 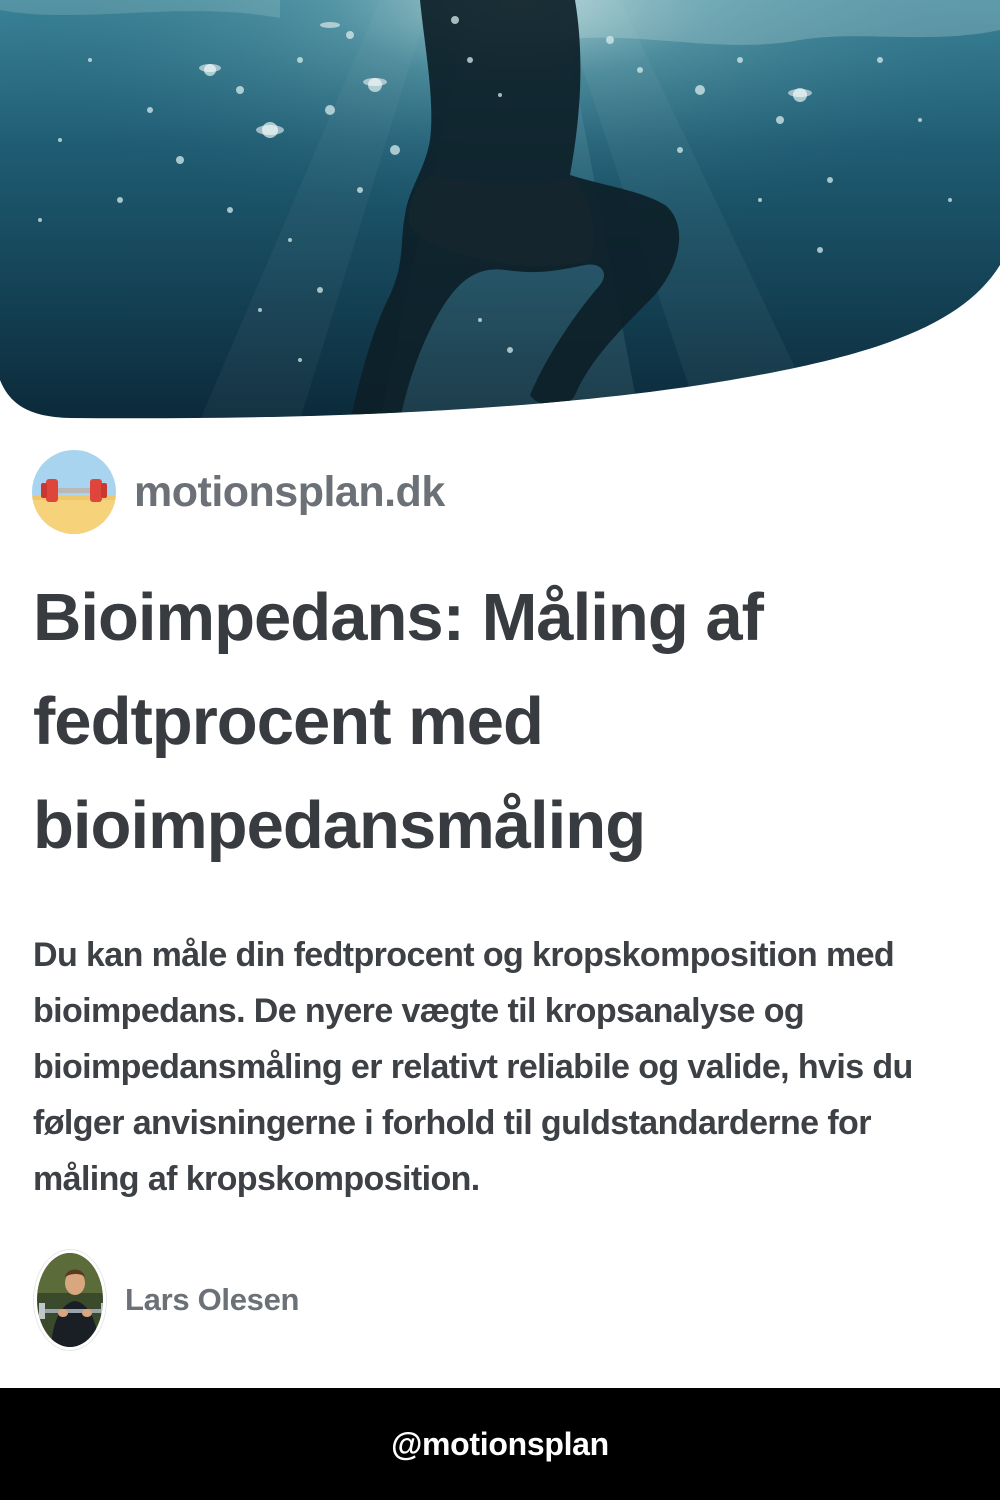 I want to click on footer-bar: @motionsplan, so click(x=500, y=1444).